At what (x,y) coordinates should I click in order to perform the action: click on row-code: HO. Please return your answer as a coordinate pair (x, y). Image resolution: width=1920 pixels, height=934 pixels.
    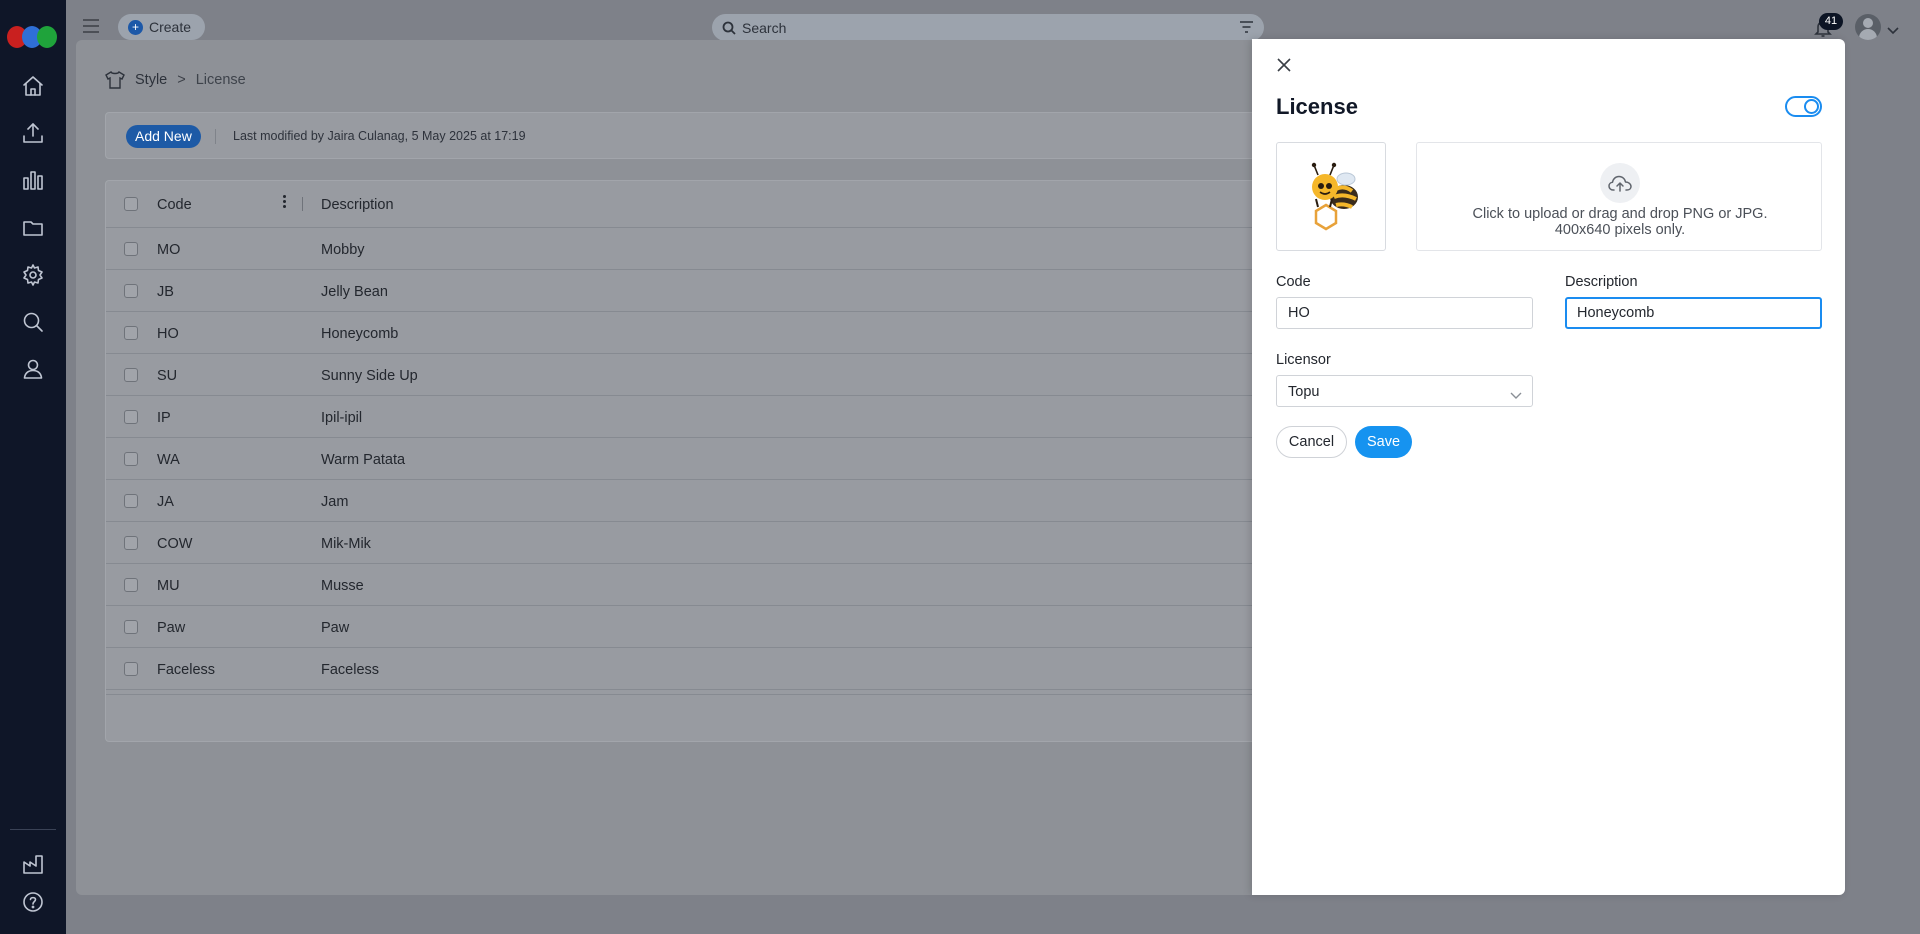
    Looking at the image, I should click on (168, 334).